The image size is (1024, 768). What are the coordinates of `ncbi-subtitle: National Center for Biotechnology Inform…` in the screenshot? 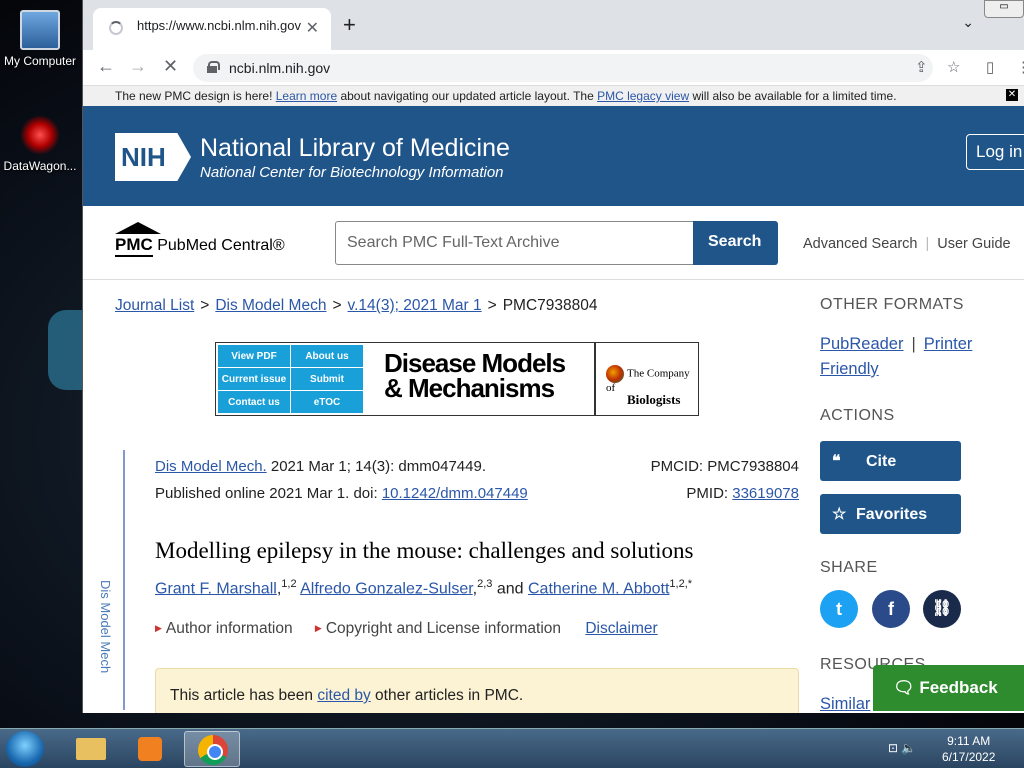 It's located at (352, 172).